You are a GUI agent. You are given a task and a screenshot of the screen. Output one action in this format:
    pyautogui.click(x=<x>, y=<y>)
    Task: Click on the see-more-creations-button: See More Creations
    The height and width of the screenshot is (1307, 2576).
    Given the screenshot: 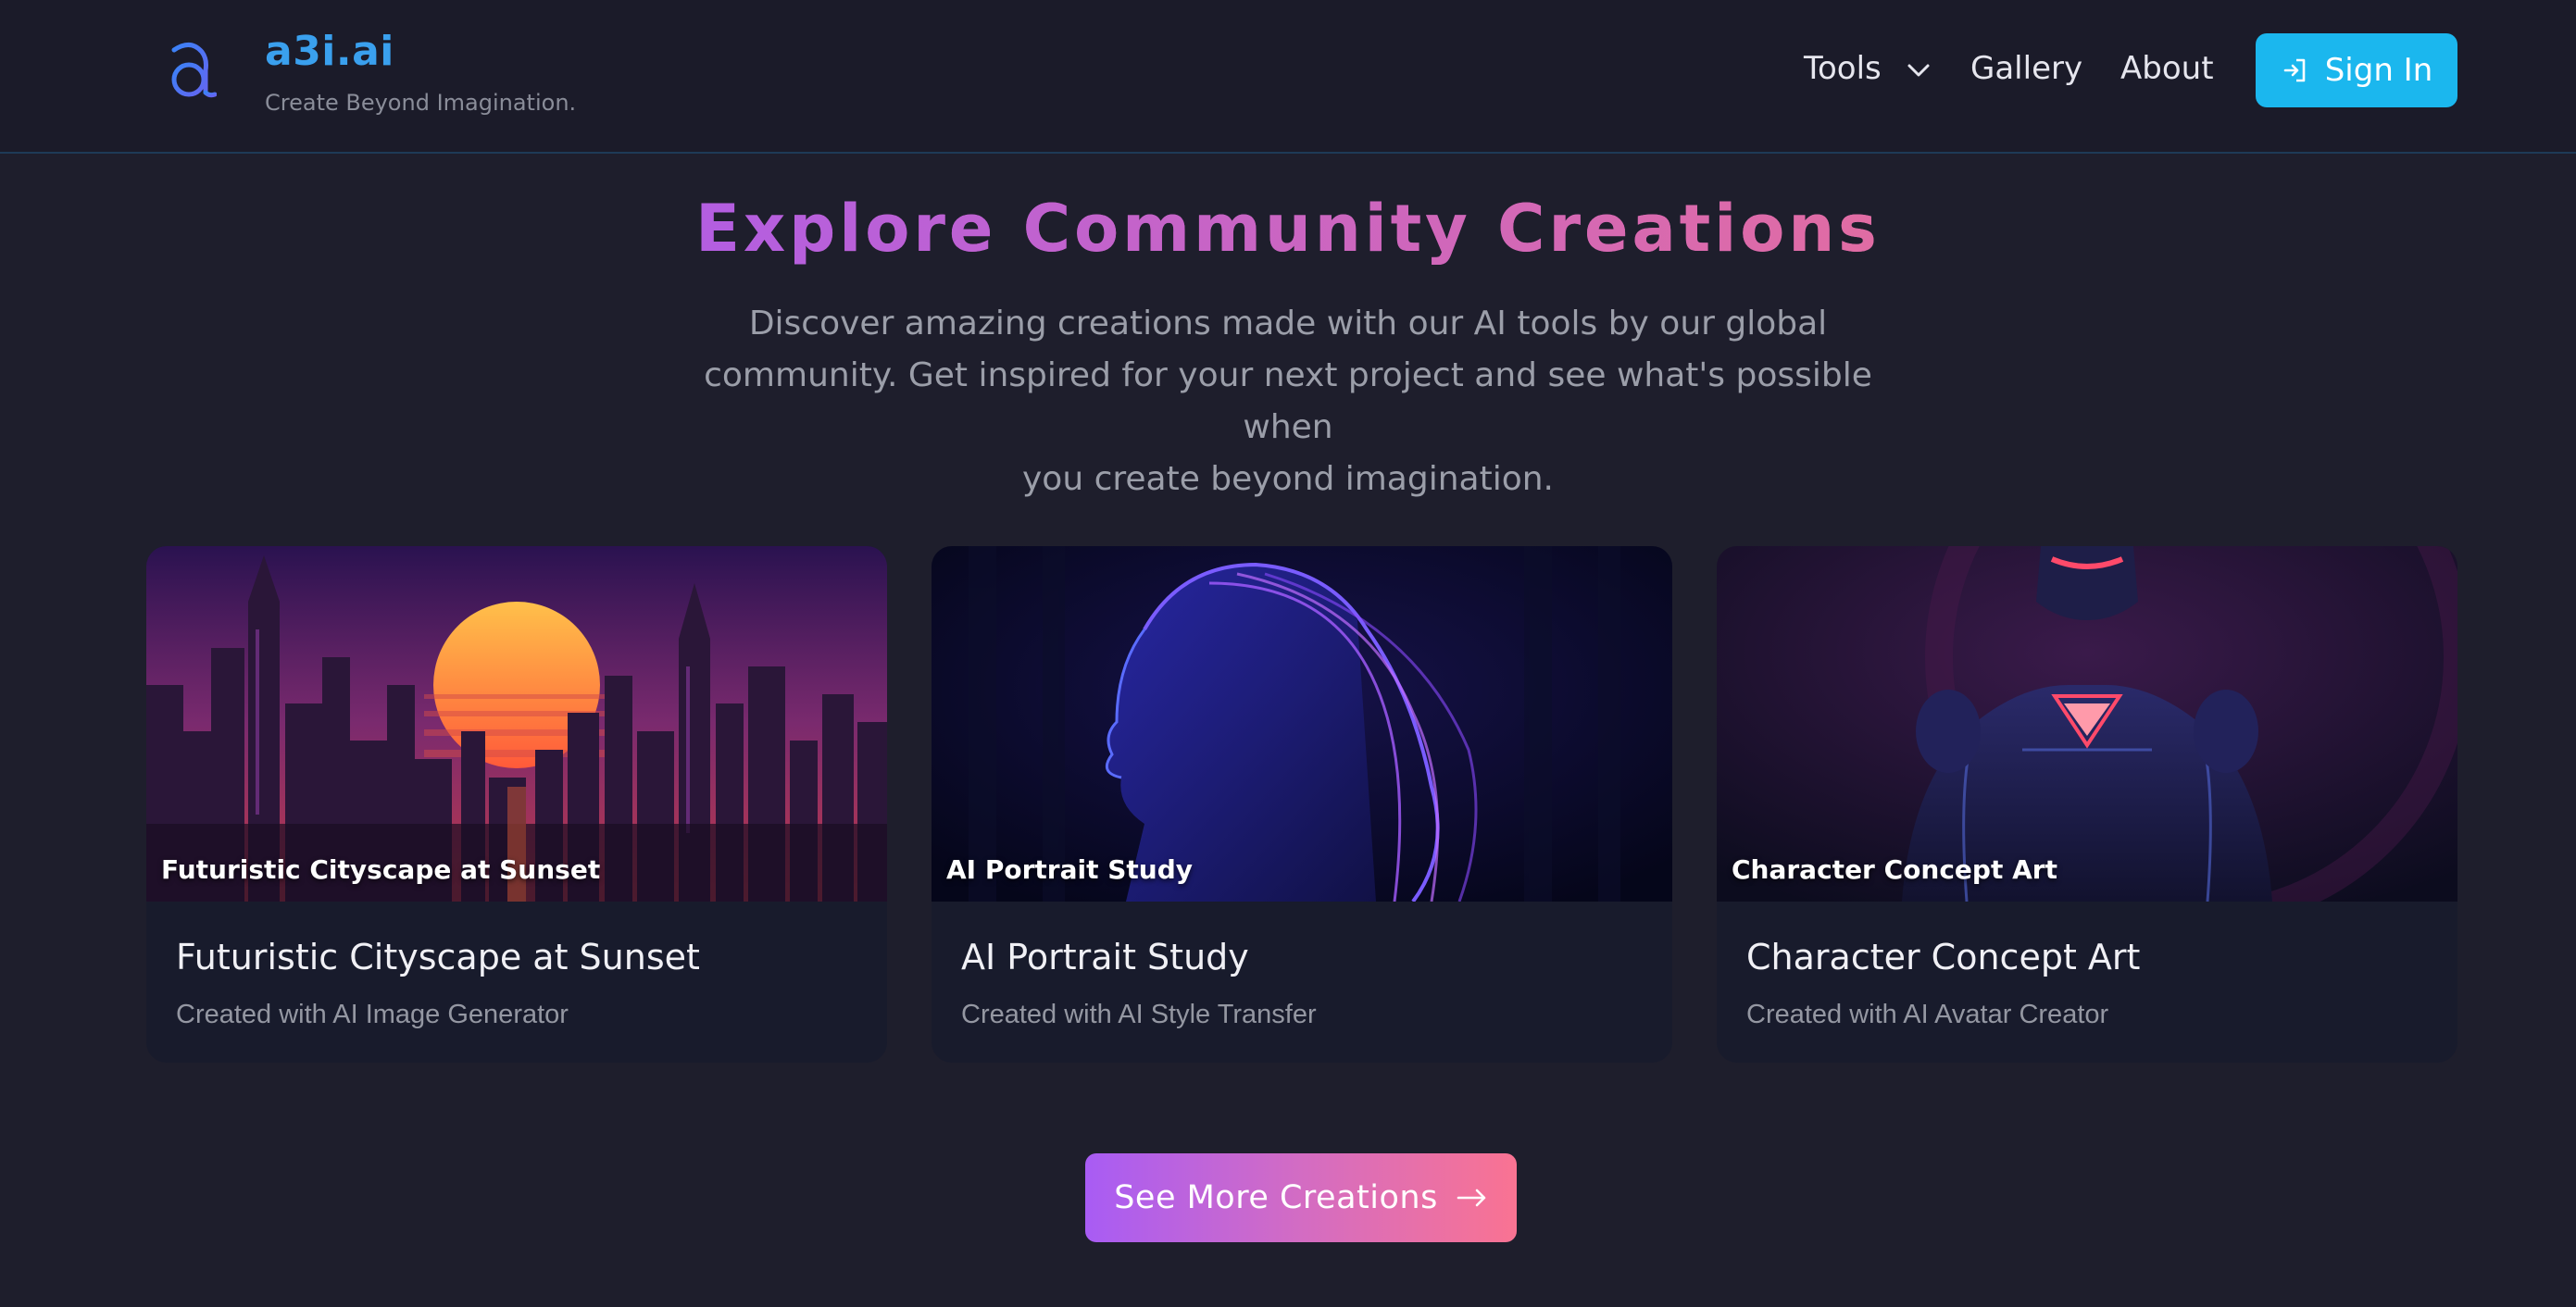 What is the action you would take?
    pyautogui.click(x=1301, y=1197)
    